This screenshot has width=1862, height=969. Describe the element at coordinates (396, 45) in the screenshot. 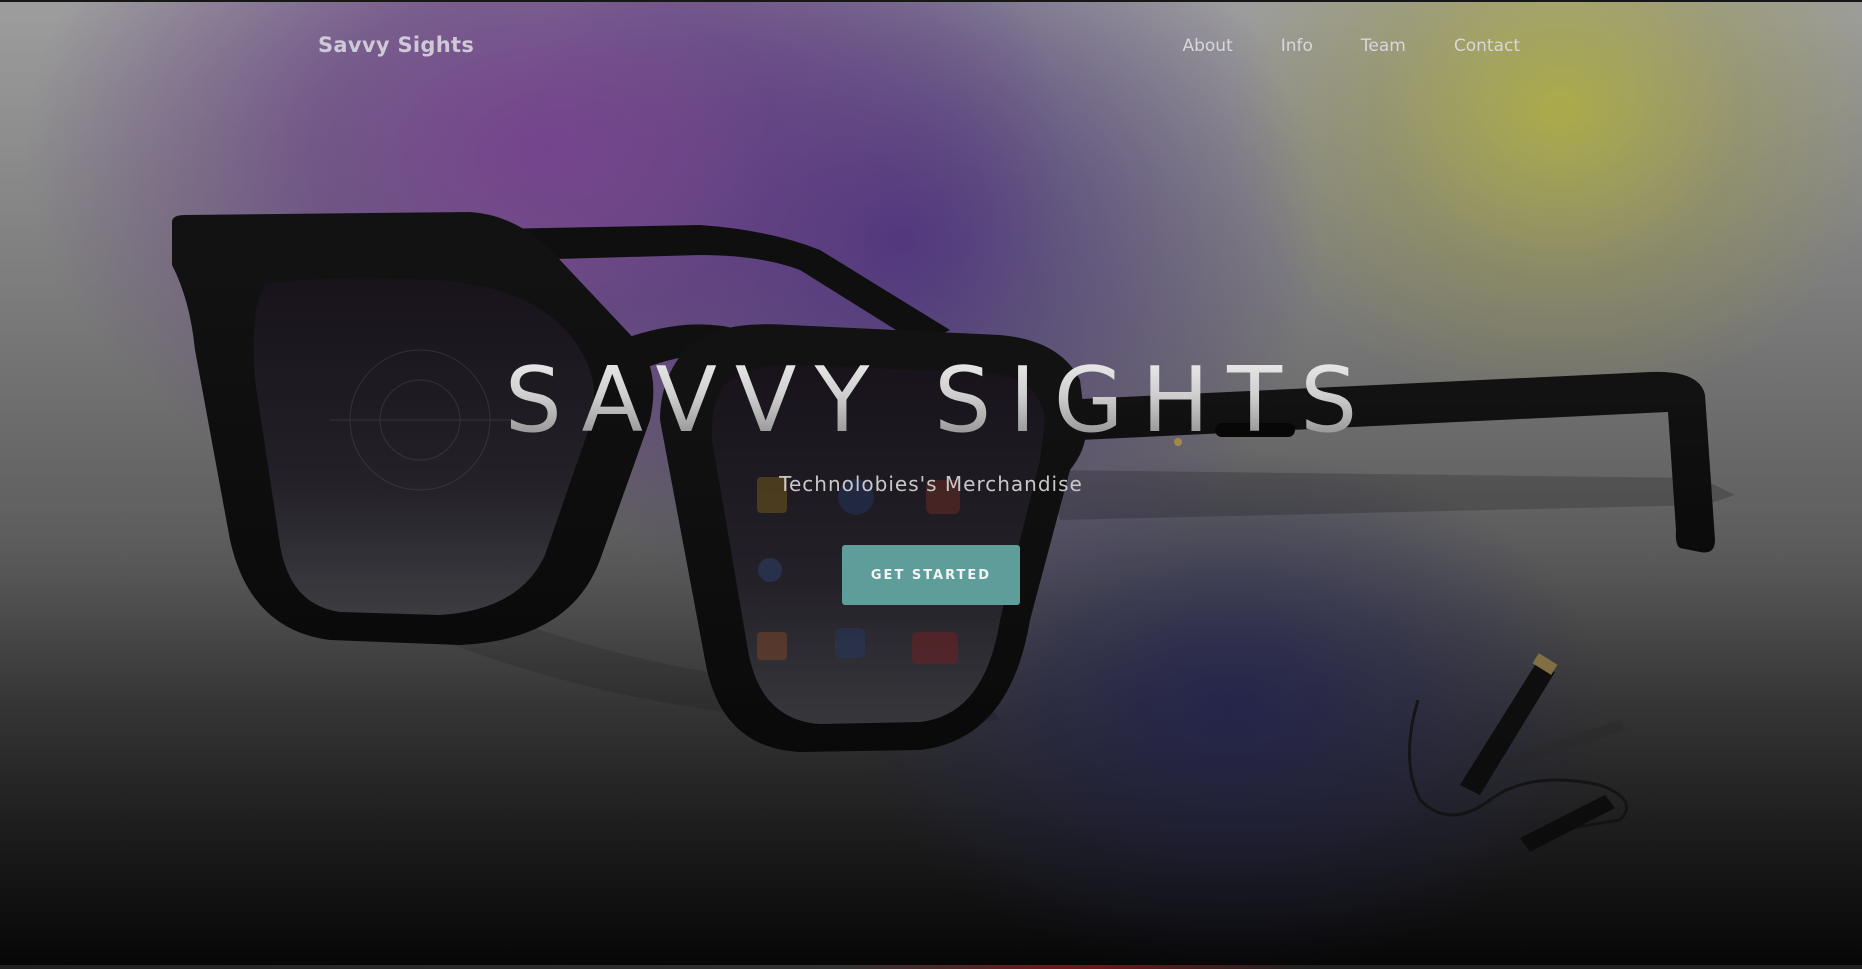

I see `brand-logo: Savvy Sights` at that location.